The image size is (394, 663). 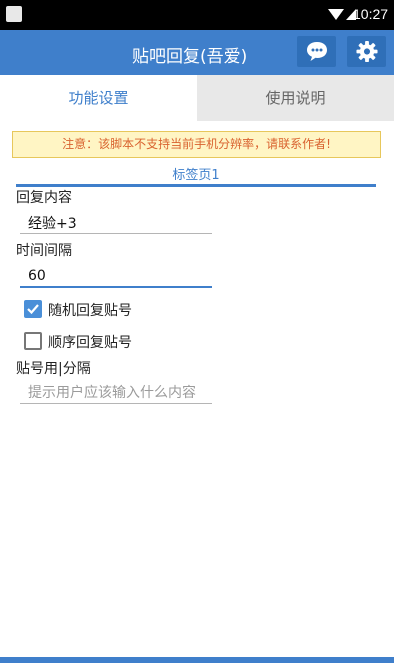 I want to click on post-ids-label: 贴号用|分隔, so click(x=53, y=369).